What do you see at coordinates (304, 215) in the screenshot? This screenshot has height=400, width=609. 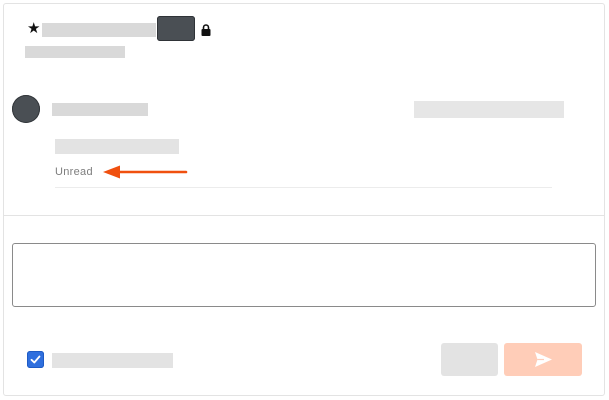 I see `section-divider` at bounding box center [304, 215].